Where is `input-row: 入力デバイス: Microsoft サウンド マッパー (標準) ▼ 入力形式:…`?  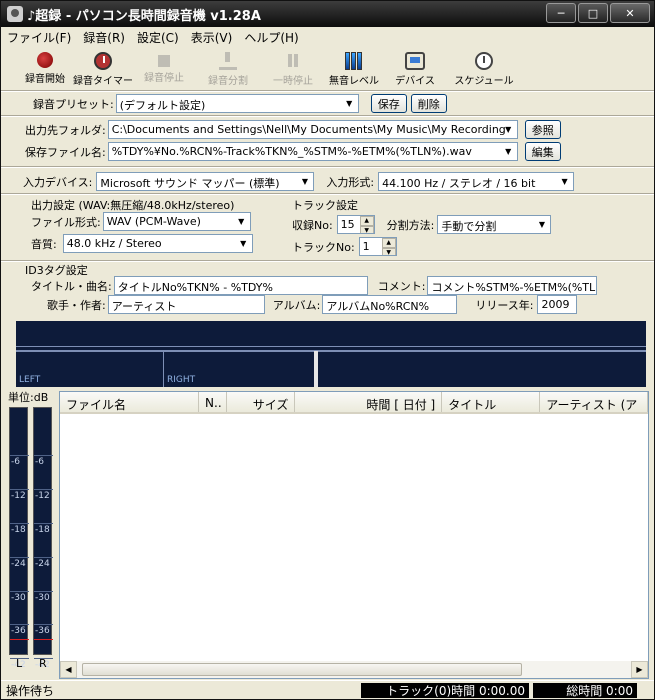
input-row: 入力デバイス: Microsoft サウンド マッパー (標準) ▼ 入力形式:… is located at coordinates (299, 181).